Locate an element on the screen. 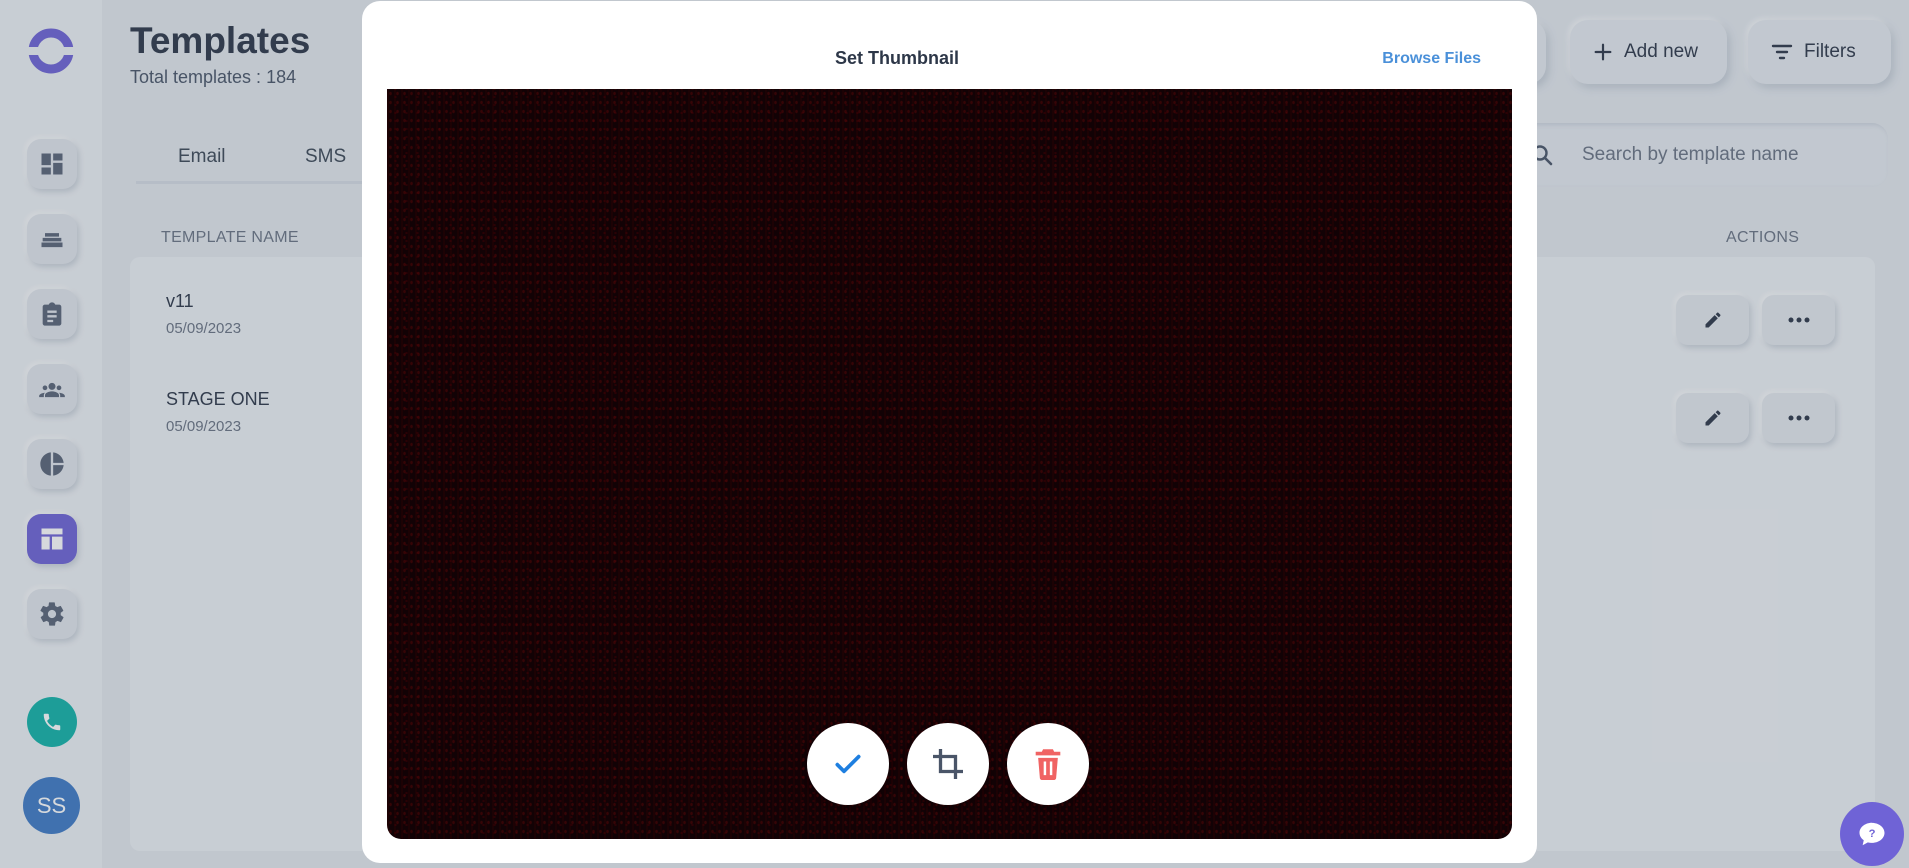 The height and width of the screenshot is (868, 1909). confirm-button is located at coordinates (848, 764).